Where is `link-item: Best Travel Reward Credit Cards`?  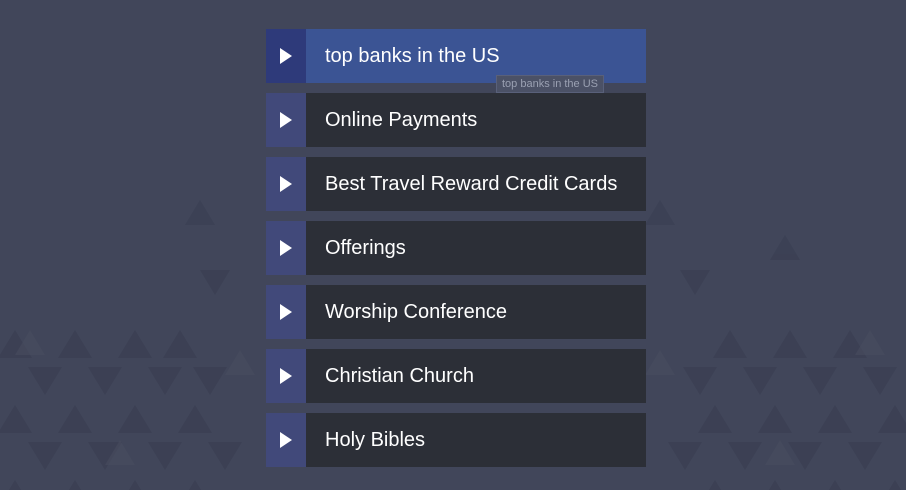
link-item: Best Travel Reward Credit Cards is located at coordinates (456, 184).